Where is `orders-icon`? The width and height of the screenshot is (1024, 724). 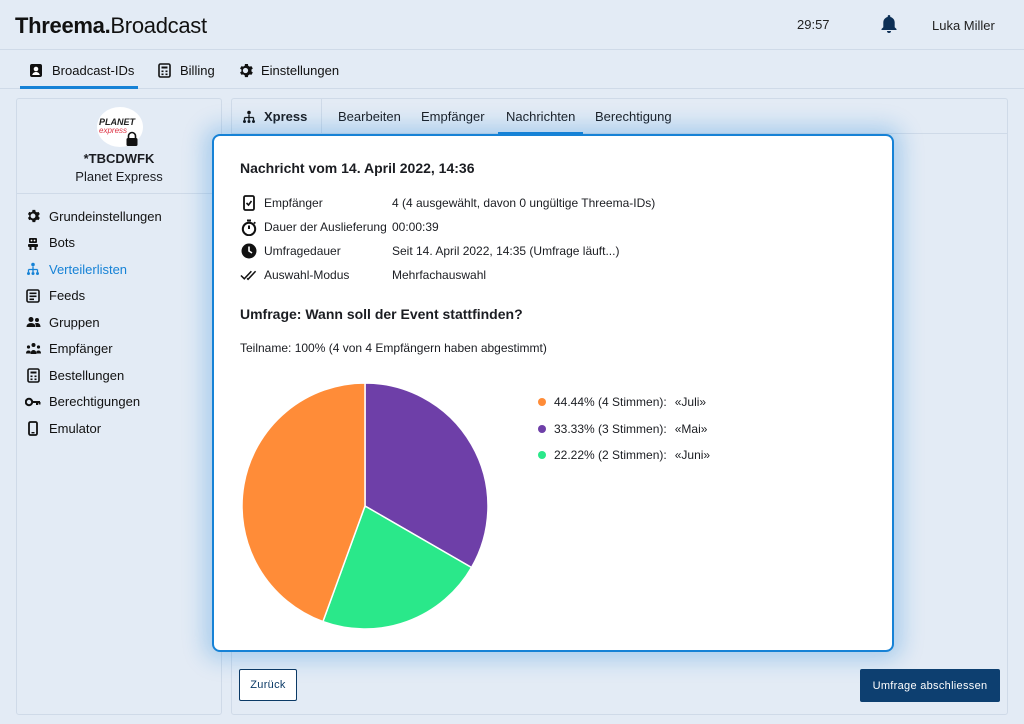 orders-icon is located at coordinates (33, 375).